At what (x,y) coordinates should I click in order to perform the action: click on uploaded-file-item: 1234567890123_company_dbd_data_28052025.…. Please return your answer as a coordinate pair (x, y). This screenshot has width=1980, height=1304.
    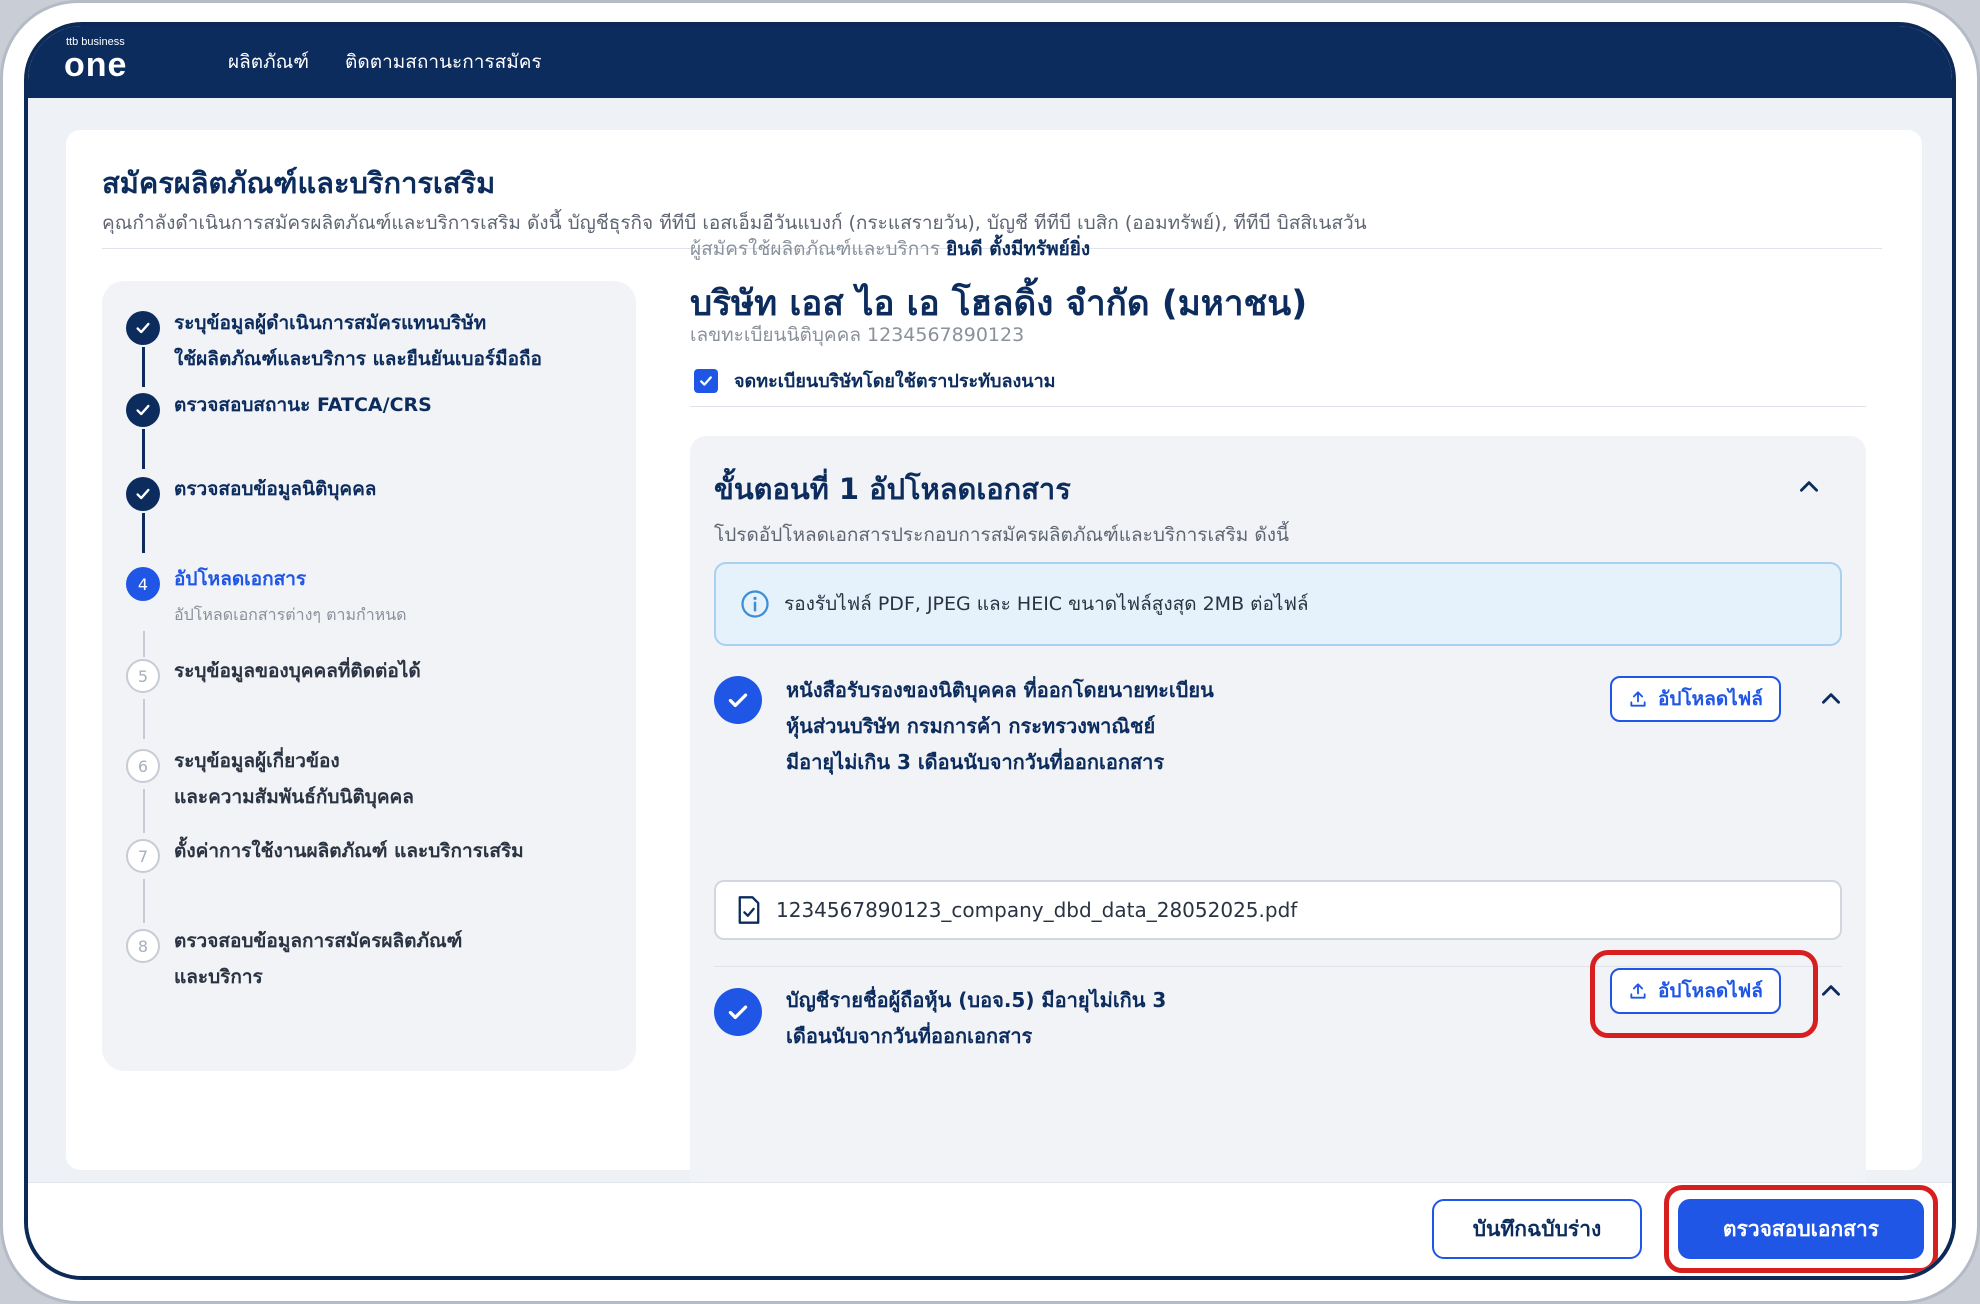
    Looking at the image, I should click on (1278, 910).